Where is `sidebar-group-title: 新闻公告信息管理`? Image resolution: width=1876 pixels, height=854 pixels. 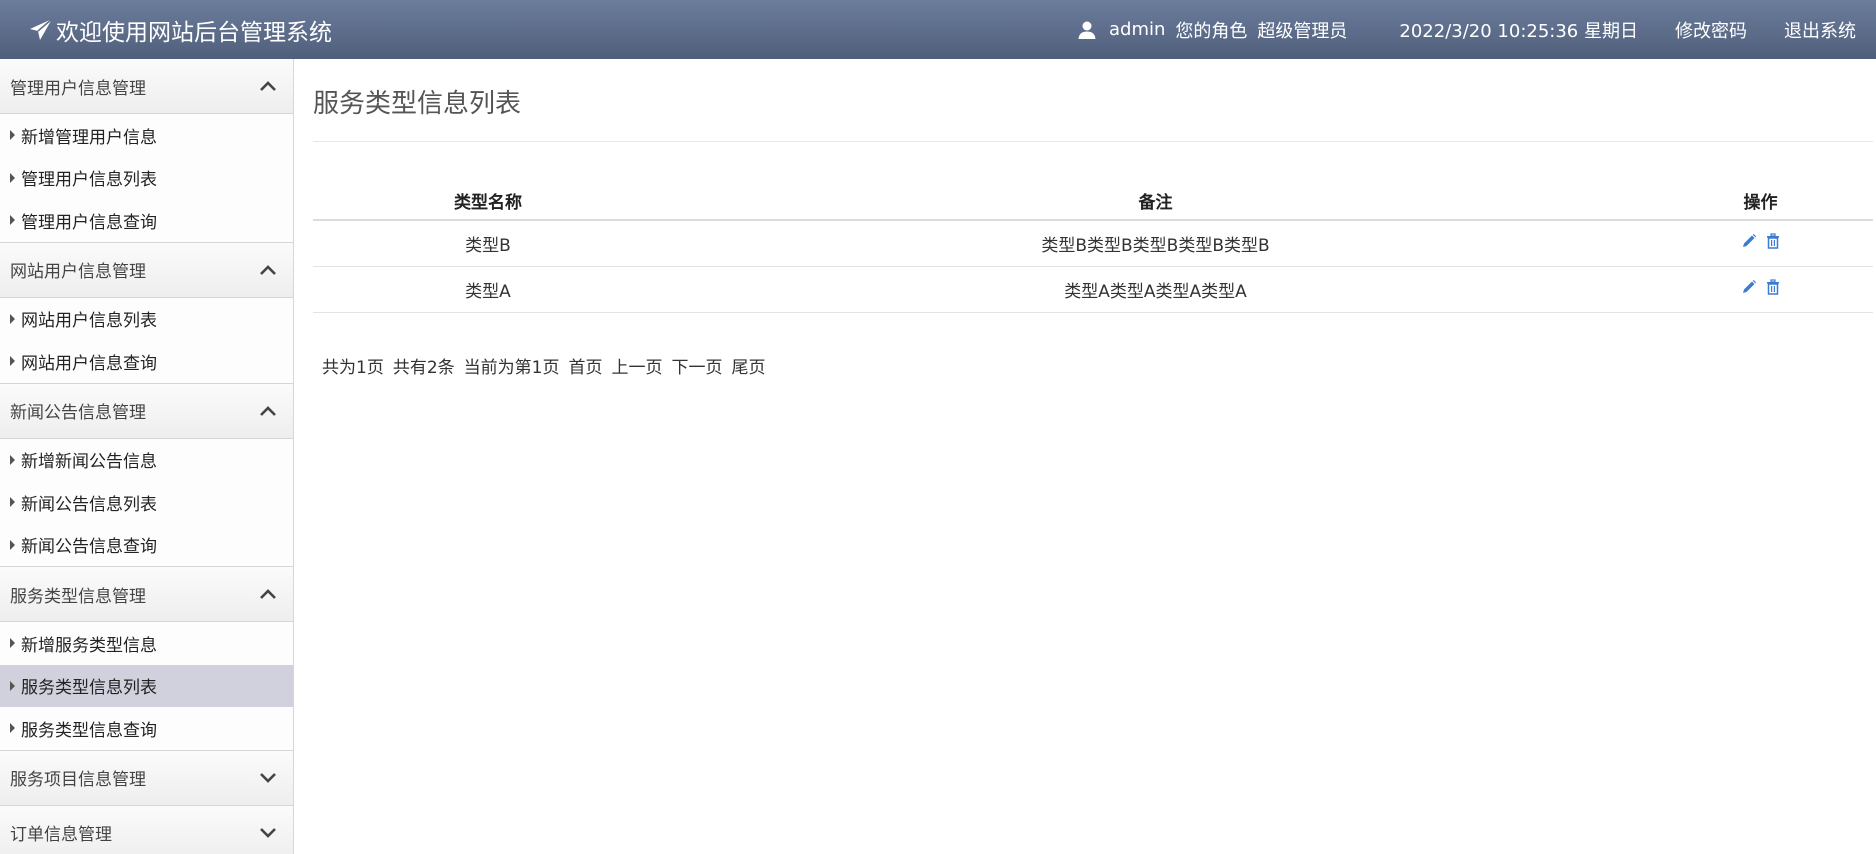
sidebar-group-title: 新闻公告信息管理 is located at coordinates (78, 413).